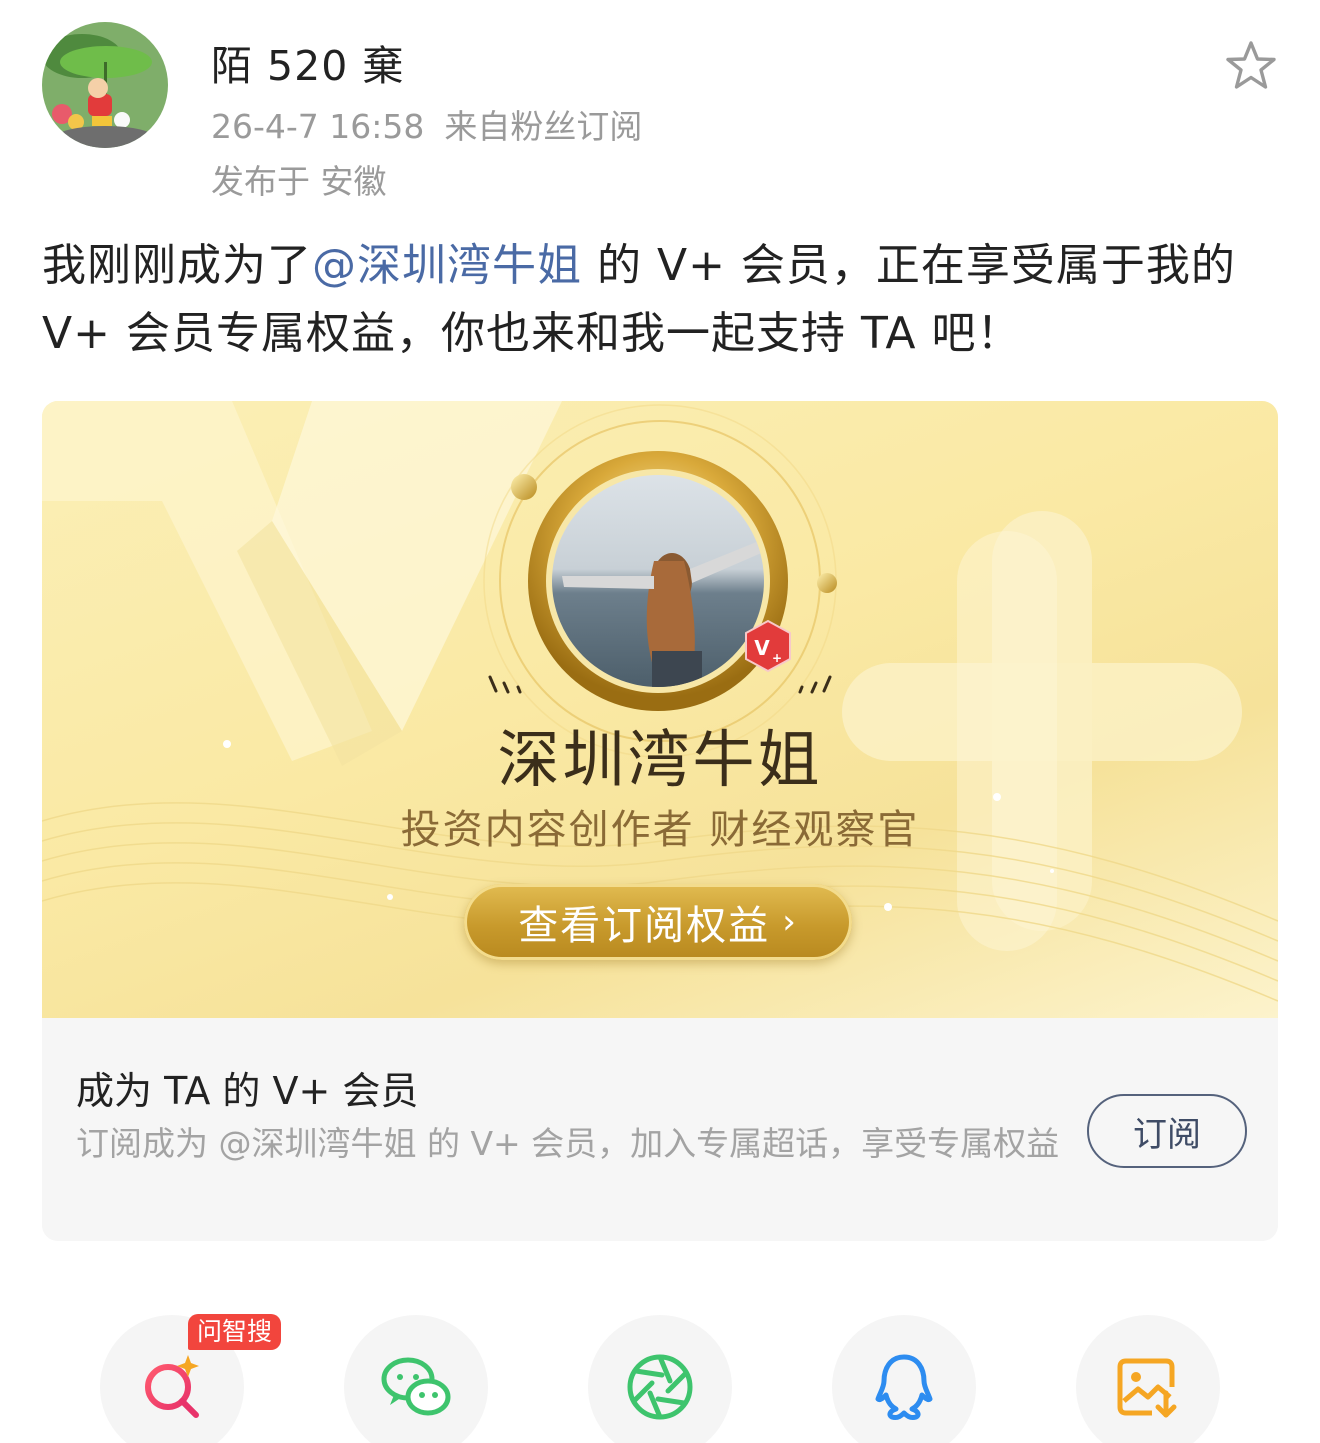 This screenshot has width=1320, height=1443. Describe the element at coordinates (247, 1091) in the screenshot. I see `subscribe-title: 成为 TA 的 V+ 会员` at that location.